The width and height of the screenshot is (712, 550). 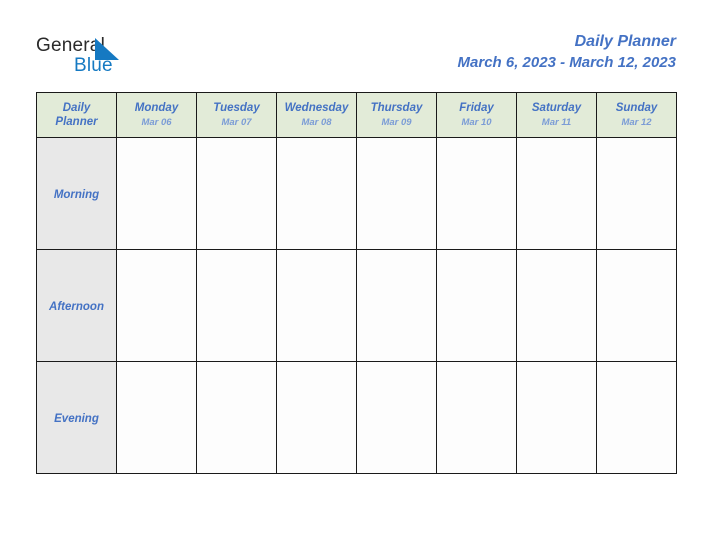 What do you see at coordinates (396, 193) in the screenshot?
I see `slot-morning-thursday` at bounding box center [396, 193].